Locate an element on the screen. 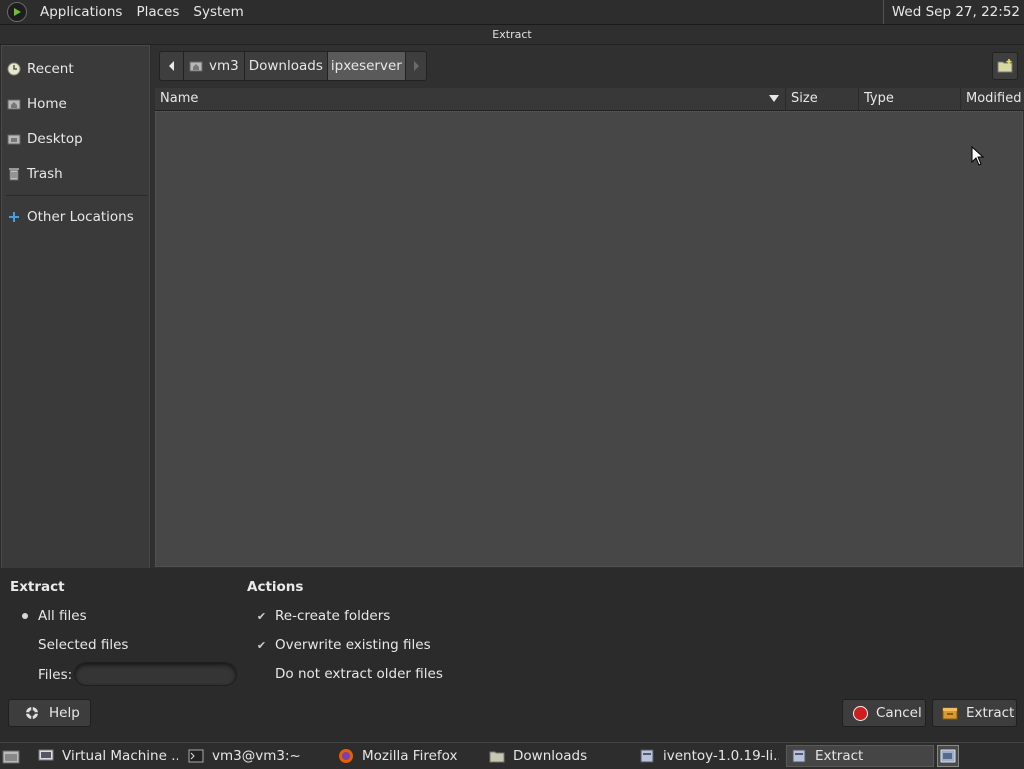 The height and width of the screenshot is (769, 1024). window-title: Extract is located at coordinates (512, 35).